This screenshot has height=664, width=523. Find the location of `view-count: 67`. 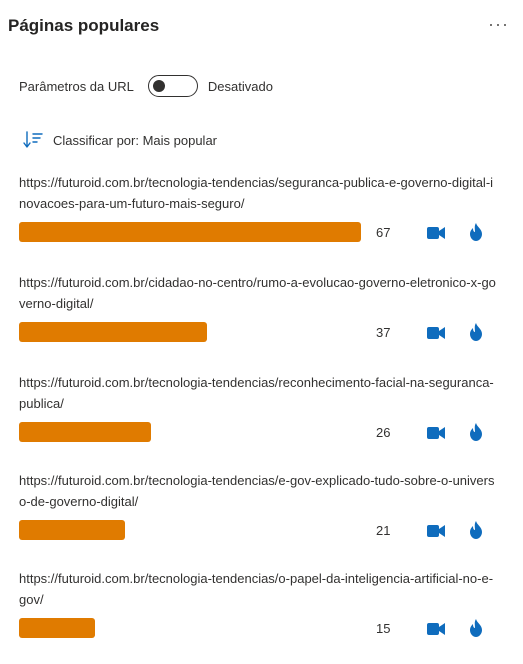

view-count: 67 is located at coordinates (383, 232).